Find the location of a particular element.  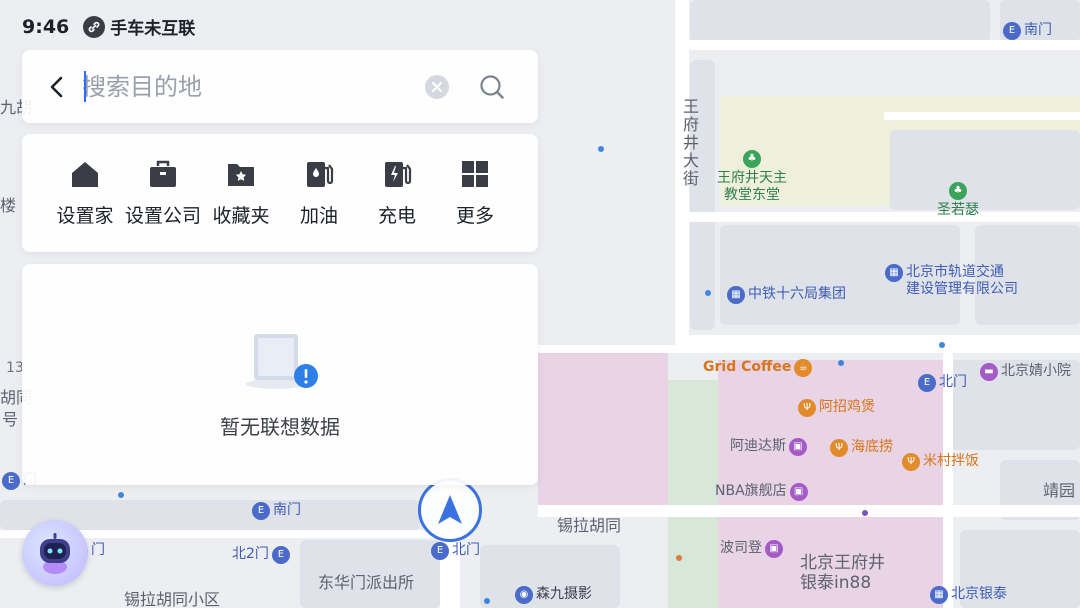

favorite-folder-icon is located at coordinates (241, 174).